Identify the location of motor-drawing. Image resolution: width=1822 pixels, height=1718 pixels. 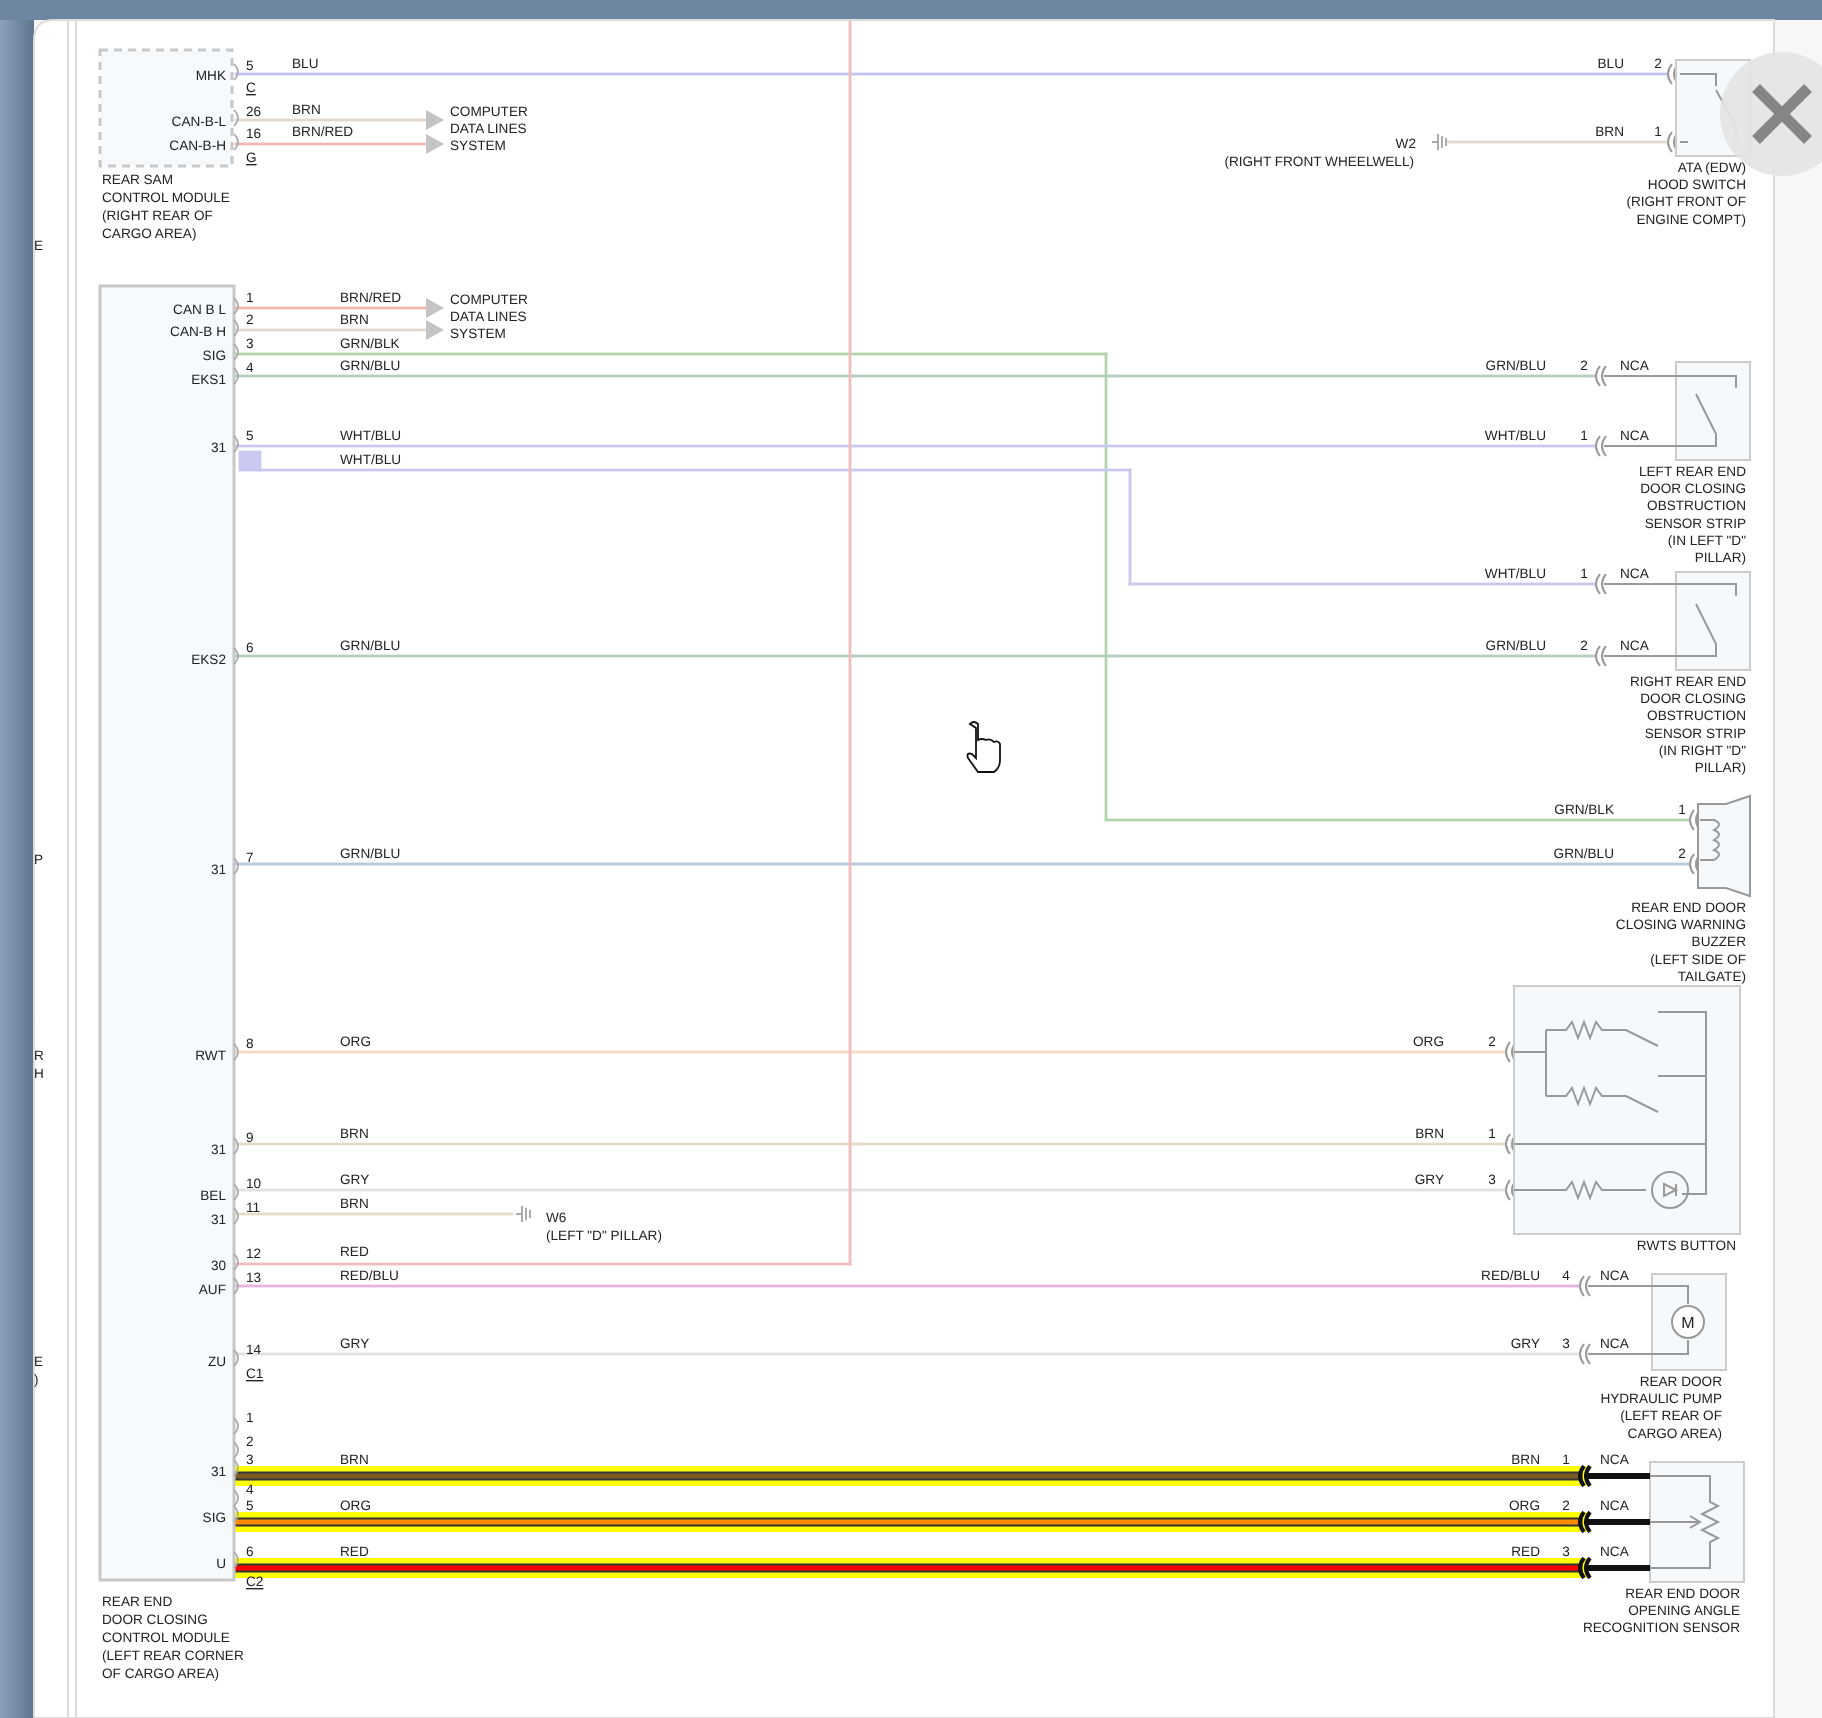
(1689, 1322).